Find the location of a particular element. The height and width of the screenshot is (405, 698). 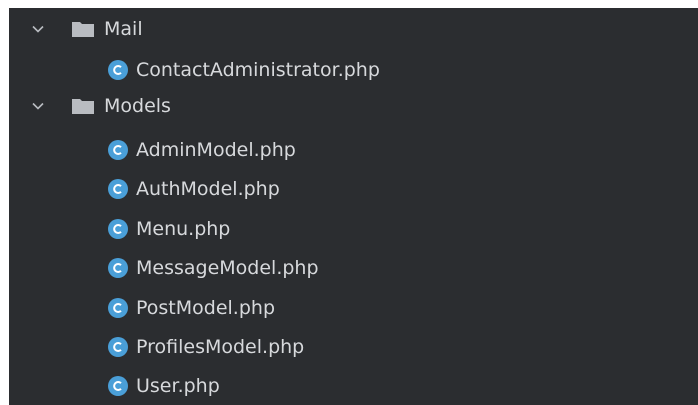

tree-file-row: AdminModel.php is located at coordinates (353, 149).